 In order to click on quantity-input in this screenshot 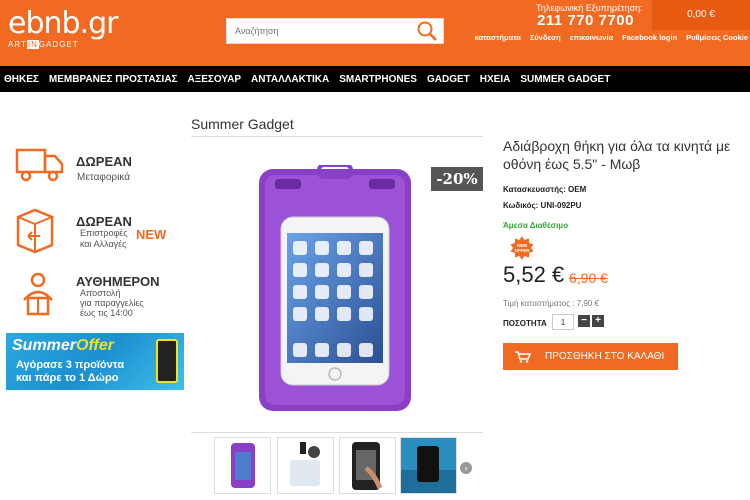, I will do `click(563, 322)`.